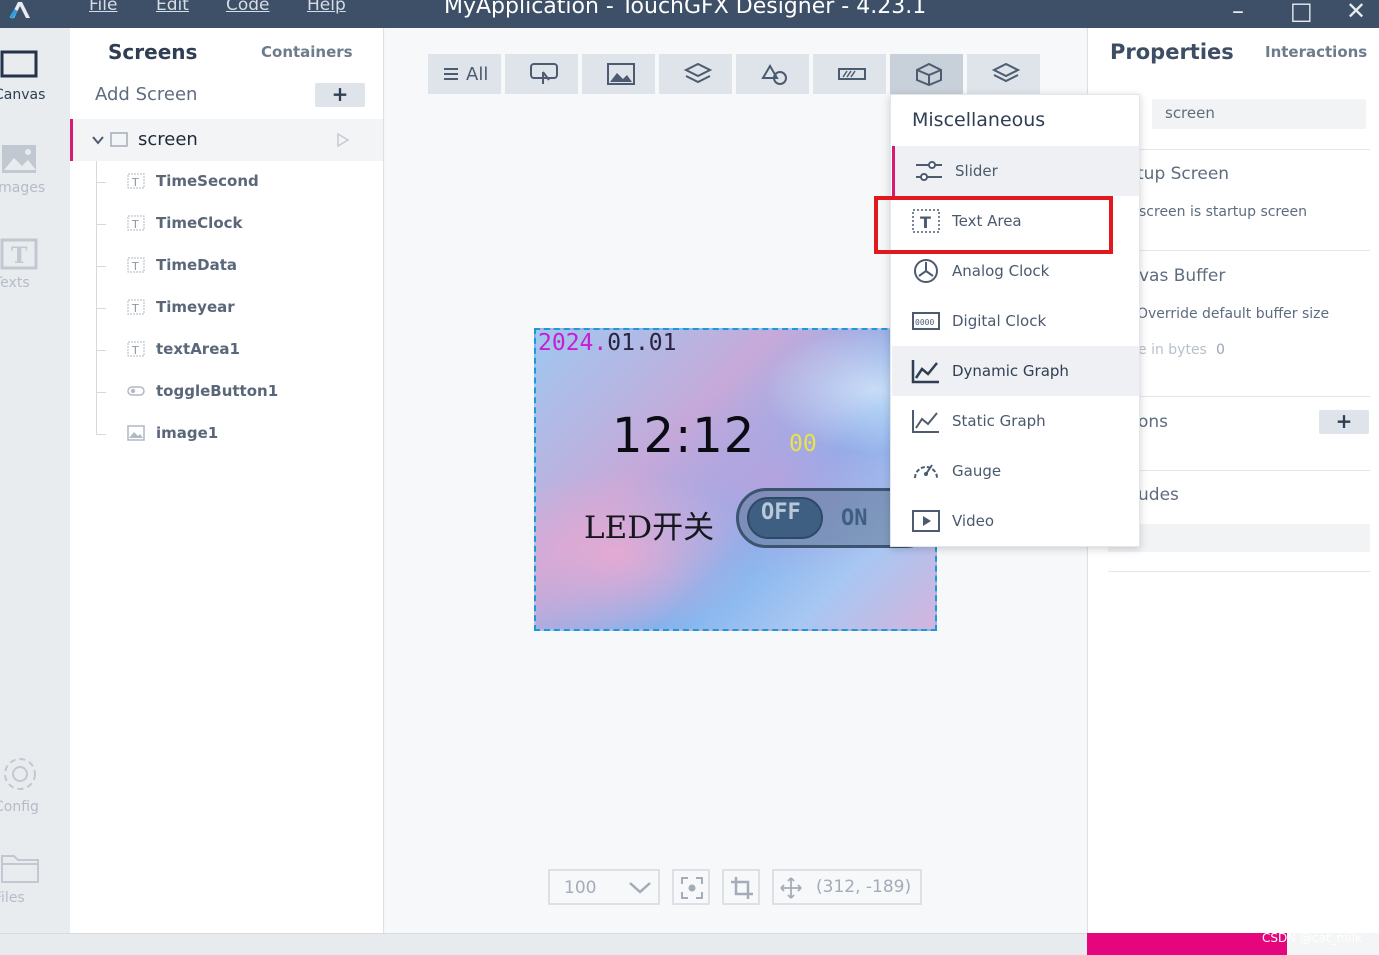 The image size is (1379, 955). What do you see at coordinates (226, 140) in the screenshot?
I see `screen-row: screen` at bounding box center [226, 140].